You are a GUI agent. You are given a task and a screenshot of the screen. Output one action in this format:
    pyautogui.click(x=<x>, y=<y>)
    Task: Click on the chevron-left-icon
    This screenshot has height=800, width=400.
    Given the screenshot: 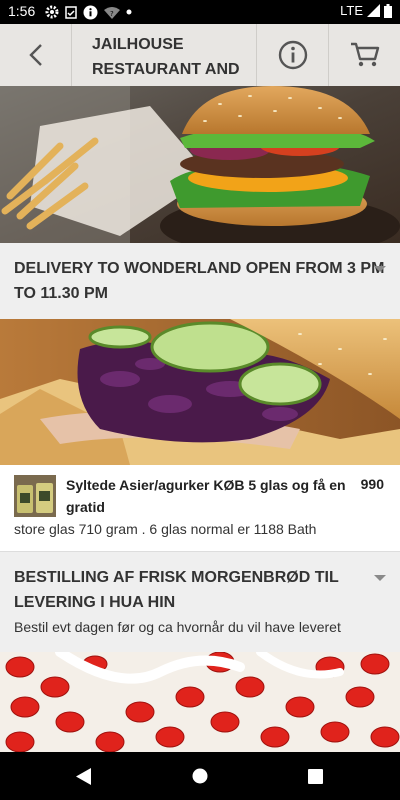 What is the action you would take?
    pyautogui.click(x=35, y=55)
    